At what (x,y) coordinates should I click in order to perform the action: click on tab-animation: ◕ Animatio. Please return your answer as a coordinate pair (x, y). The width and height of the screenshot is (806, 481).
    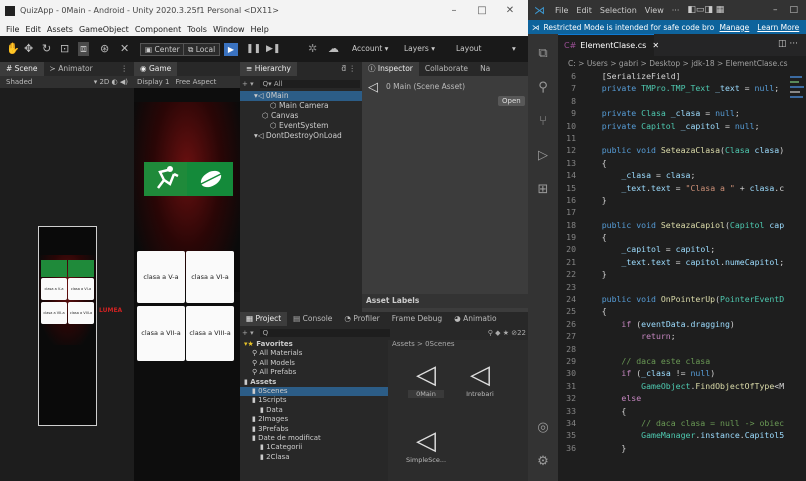
    Looking at the image, I should click on (475, 319).